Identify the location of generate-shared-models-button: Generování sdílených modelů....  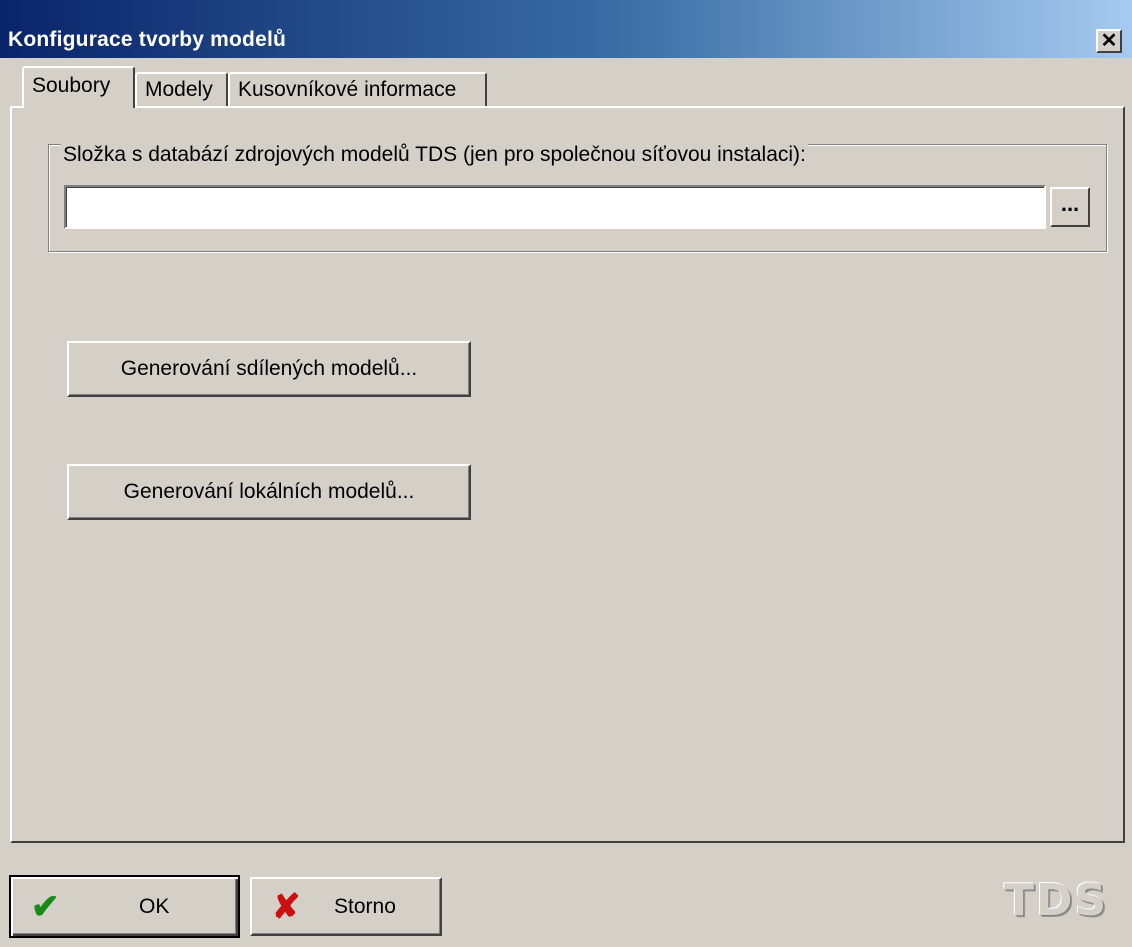
(269, 369).